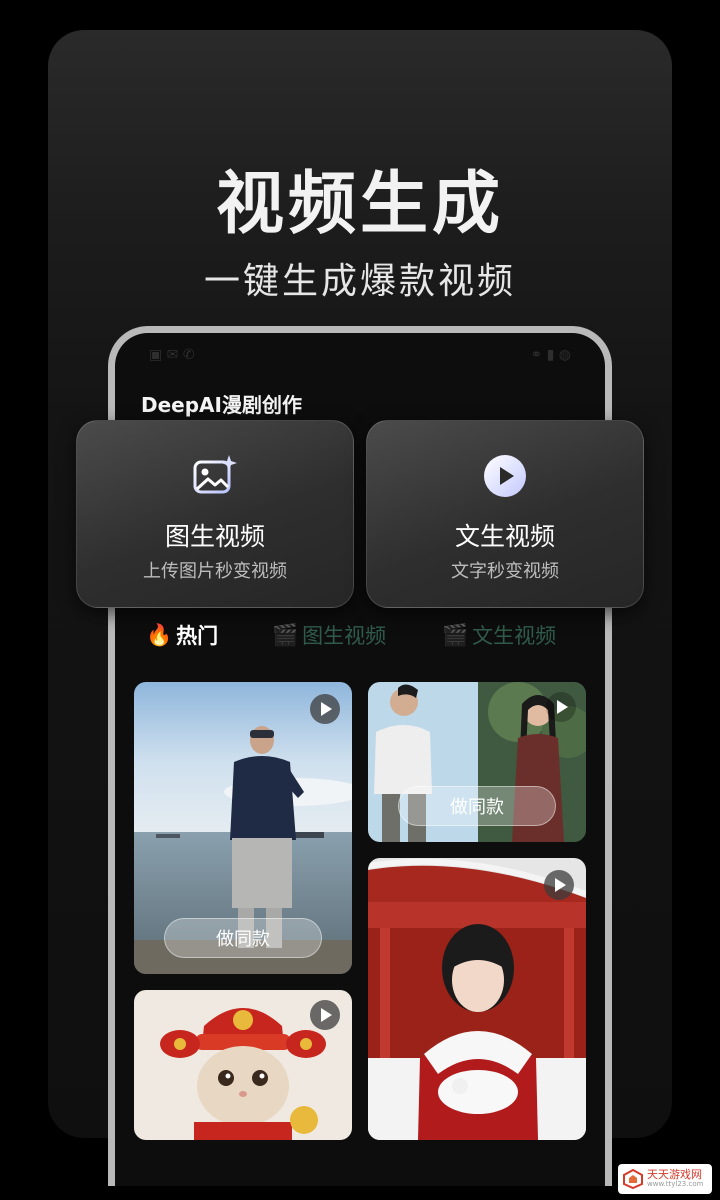 Image resolution: width=720 pixels, height=1200 pixels. What do you see at coordinates (197, 636) in the screenshot?
I see `tab-label: 热门` at bounding box center [197, 636].